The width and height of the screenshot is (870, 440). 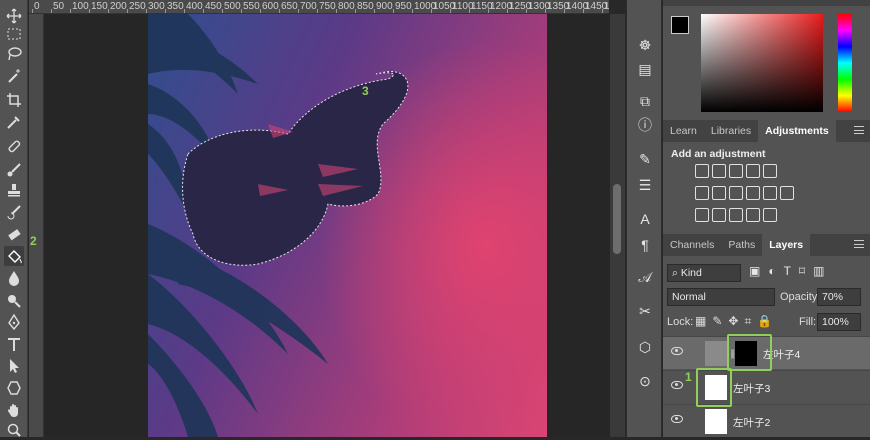 I want to click on layer-name: 左叶子2, so click(x=751, y=422).